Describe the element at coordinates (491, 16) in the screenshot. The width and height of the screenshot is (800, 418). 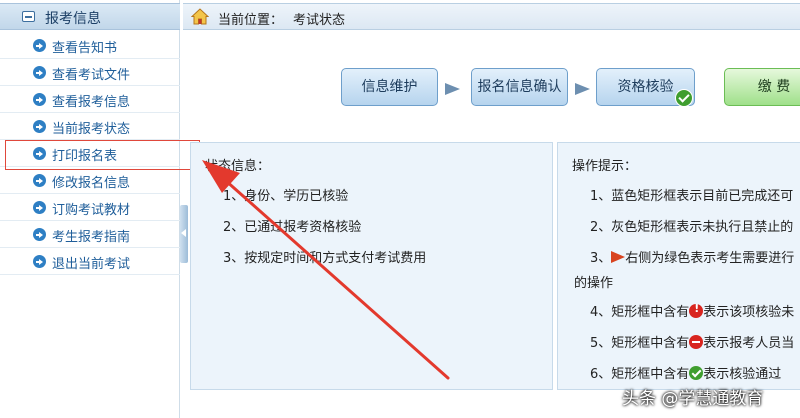
I see `breadcrumb: 当前位置： 考试状态` at that location.